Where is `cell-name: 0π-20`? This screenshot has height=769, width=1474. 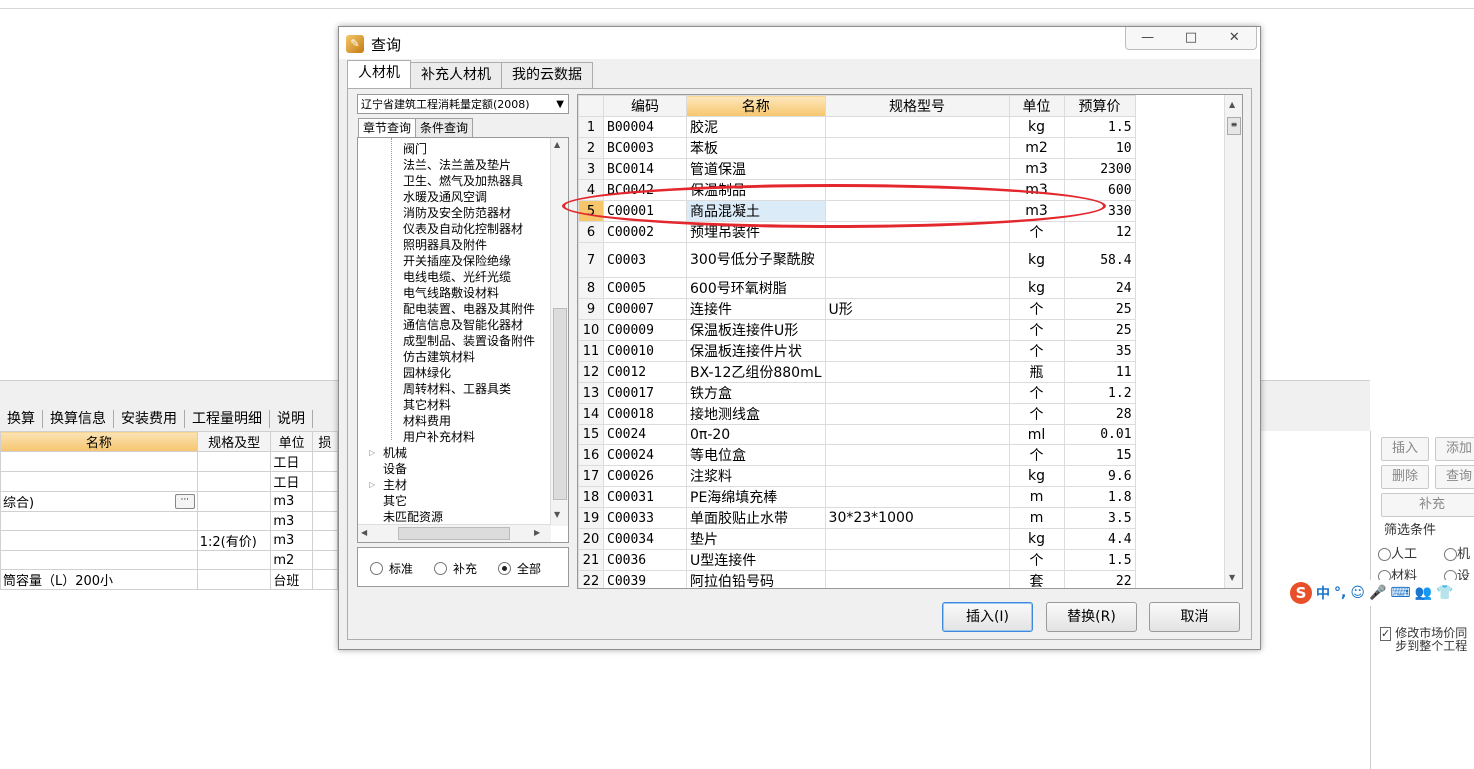
cell-name: 0π-20 is located at coordinates (756, 434).